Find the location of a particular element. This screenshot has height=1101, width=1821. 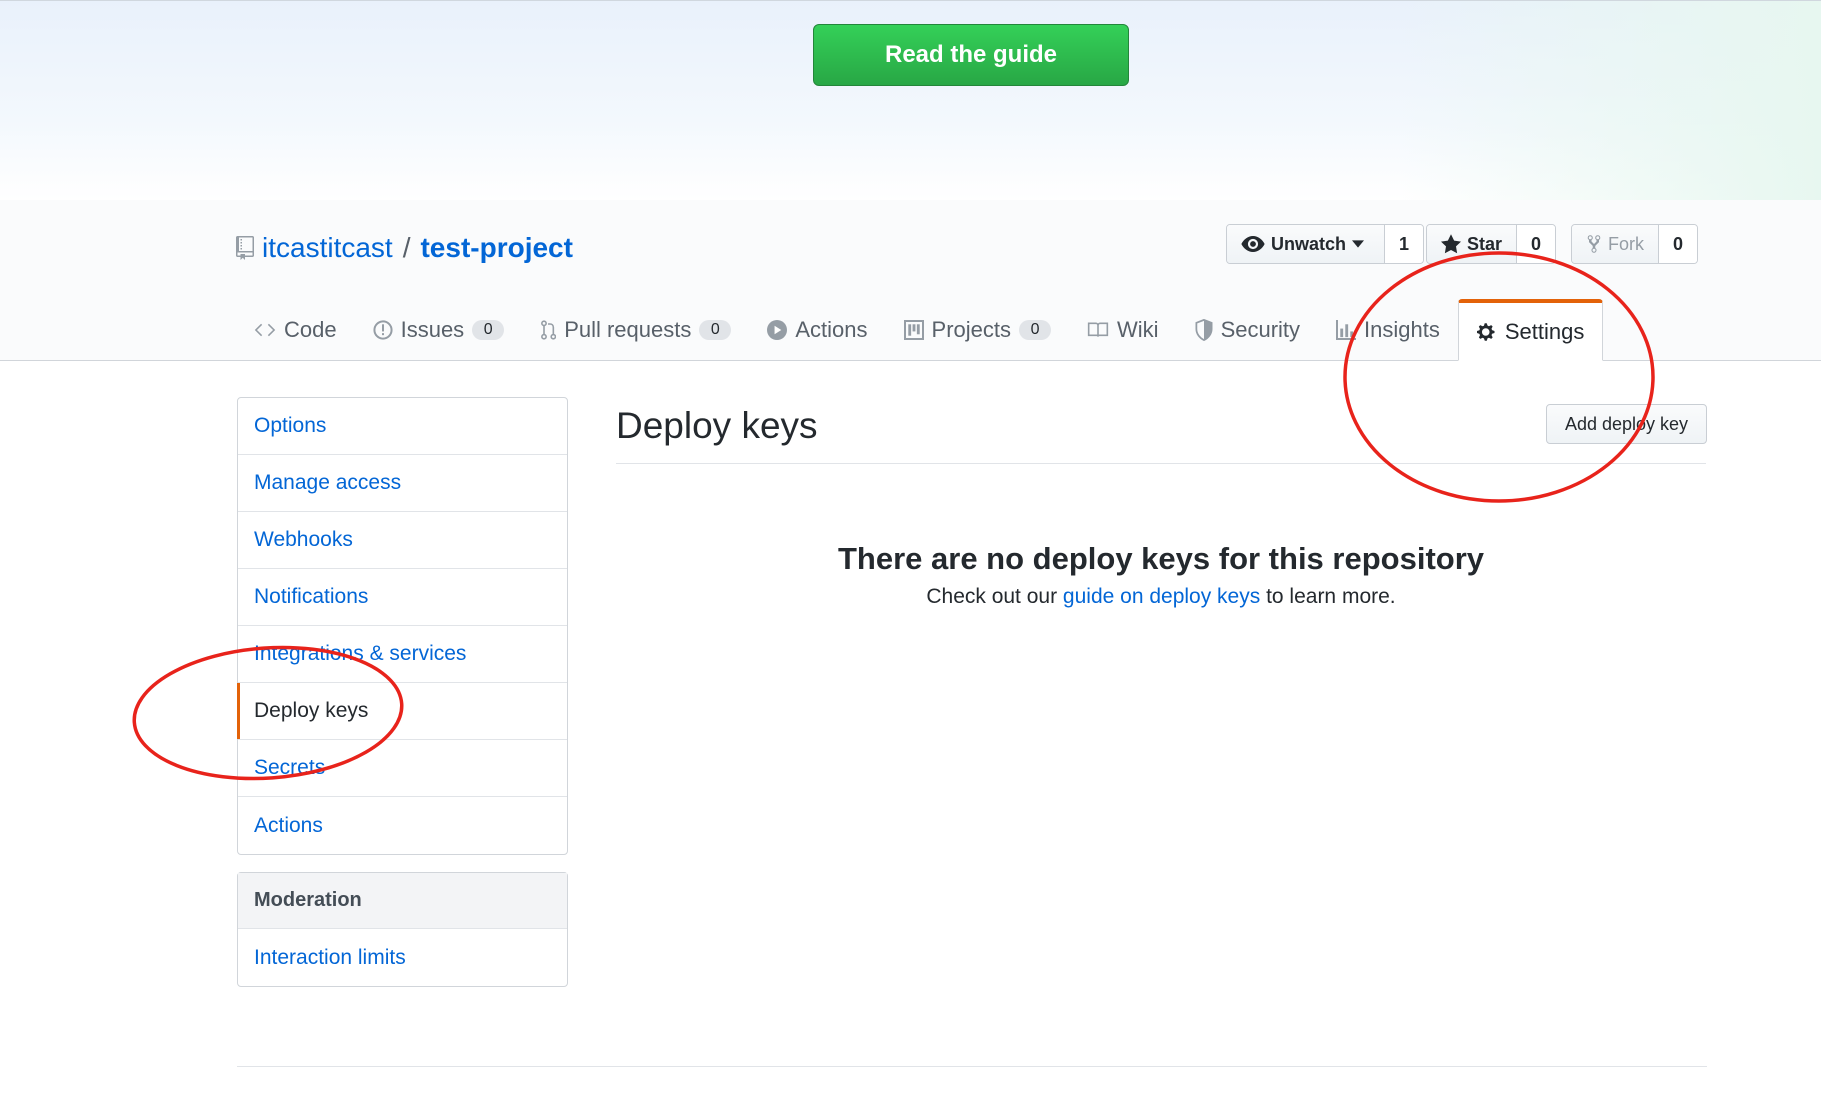

tab-settings: Settings is located at coordinates (1530, 330).